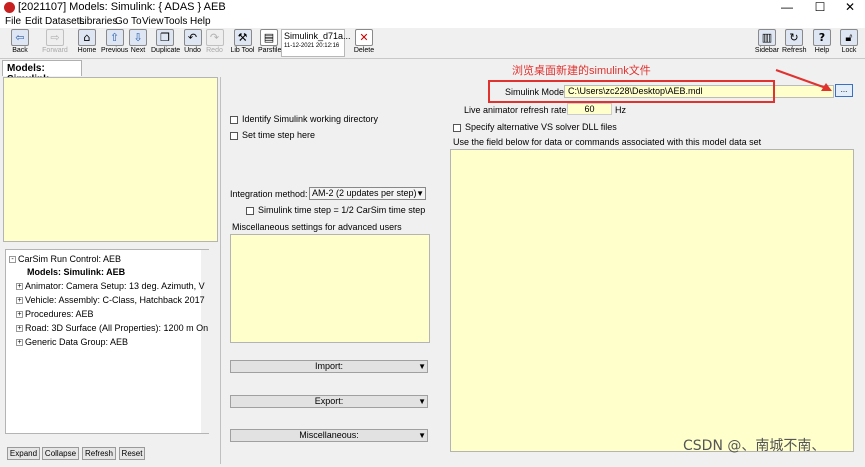  Describe the element at coordinates (234, 135) in the screenshot. I see `set-time-step-checkbox` at that location.